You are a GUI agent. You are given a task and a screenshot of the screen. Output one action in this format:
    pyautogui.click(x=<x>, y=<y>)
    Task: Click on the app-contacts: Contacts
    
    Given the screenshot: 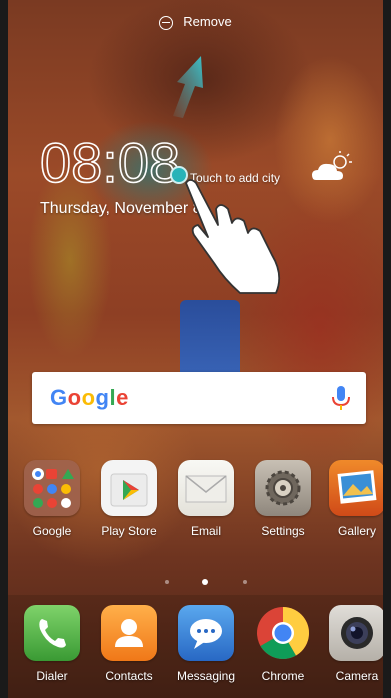 What is the action you would take?
    pyautogui.click(x=129, y=644)
    